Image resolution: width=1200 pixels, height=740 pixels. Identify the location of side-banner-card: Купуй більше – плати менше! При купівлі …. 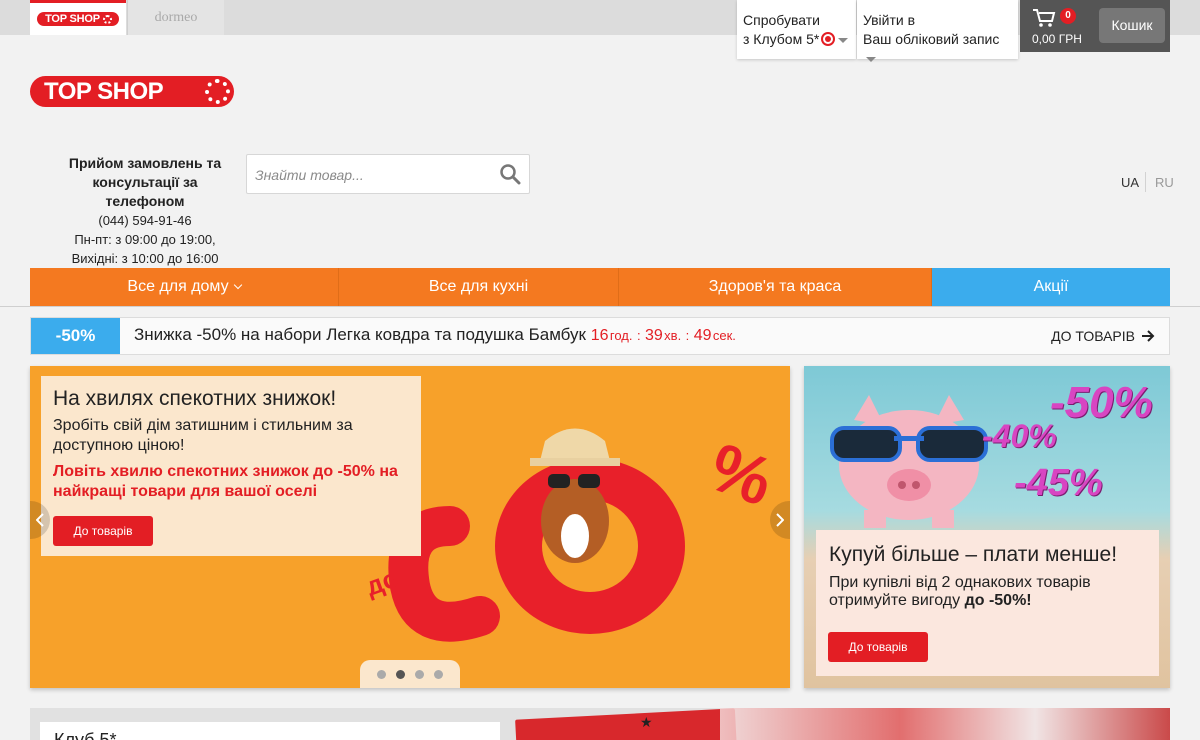
(987, 603).